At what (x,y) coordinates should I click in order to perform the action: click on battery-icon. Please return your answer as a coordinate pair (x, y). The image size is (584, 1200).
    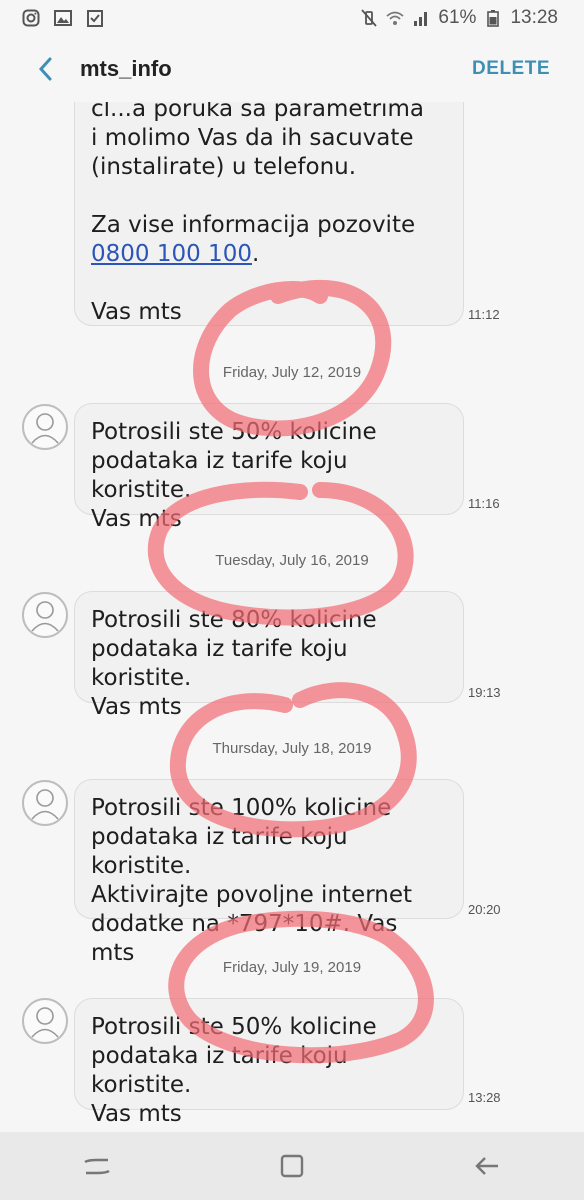
    Looking at the image, I should click on (493, 18).